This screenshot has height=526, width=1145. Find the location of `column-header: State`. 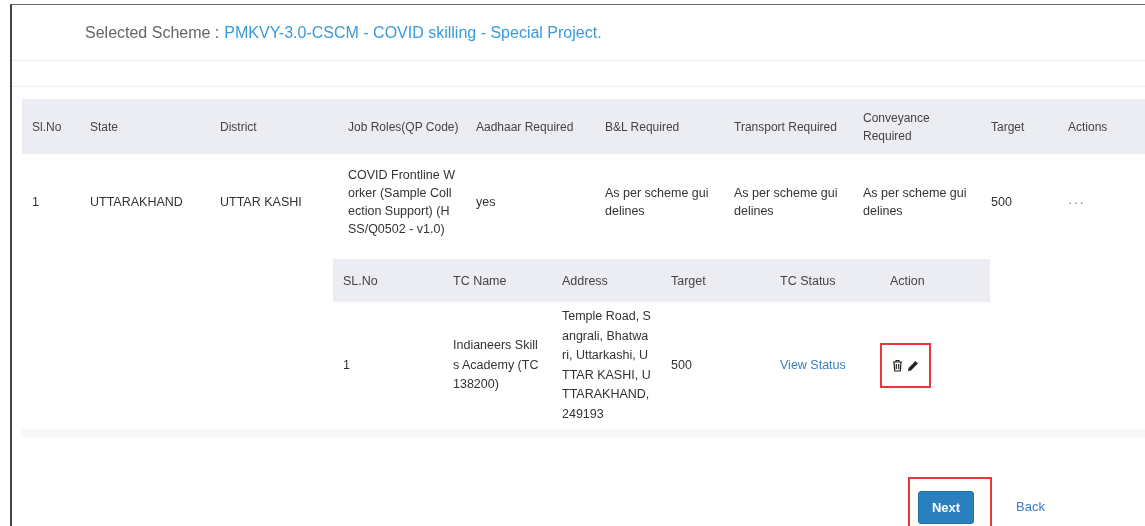

column-header: State is located at coordinates (145, 126).